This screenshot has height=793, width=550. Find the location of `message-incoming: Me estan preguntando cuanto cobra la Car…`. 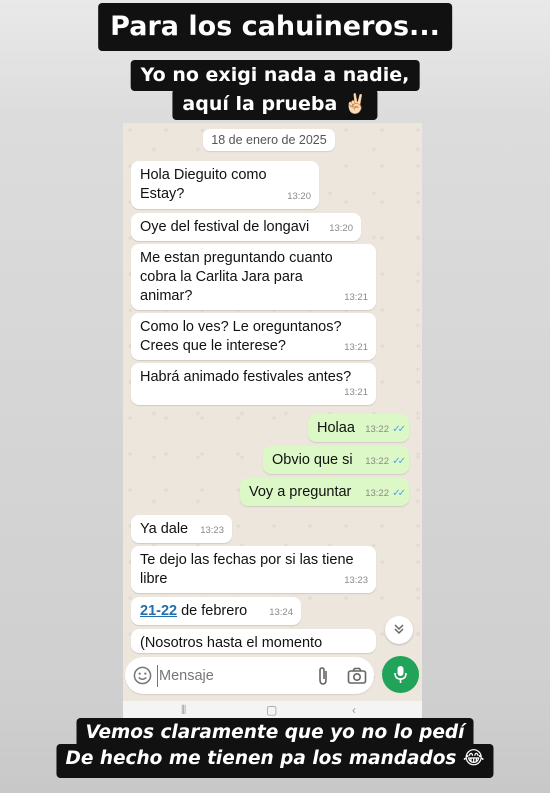

message-incoming: Me estan preguntando cuanto cobra la Car… is located at coordinates (253, 277).